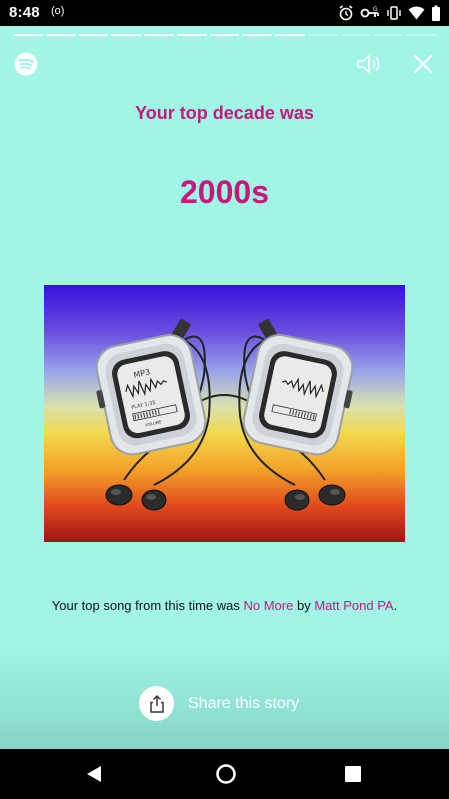  Describe the element at coordinates (224, 192) in the screenshot. I see `top-decade: 2000s` at that location.